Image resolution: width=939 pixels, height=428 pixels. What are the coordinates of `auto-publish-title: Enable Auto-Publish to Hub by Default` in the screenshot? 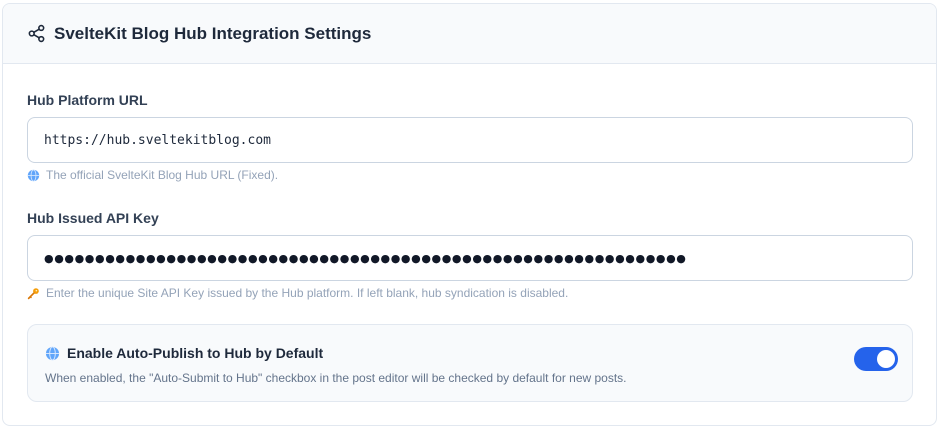 It's located at (184, 353).